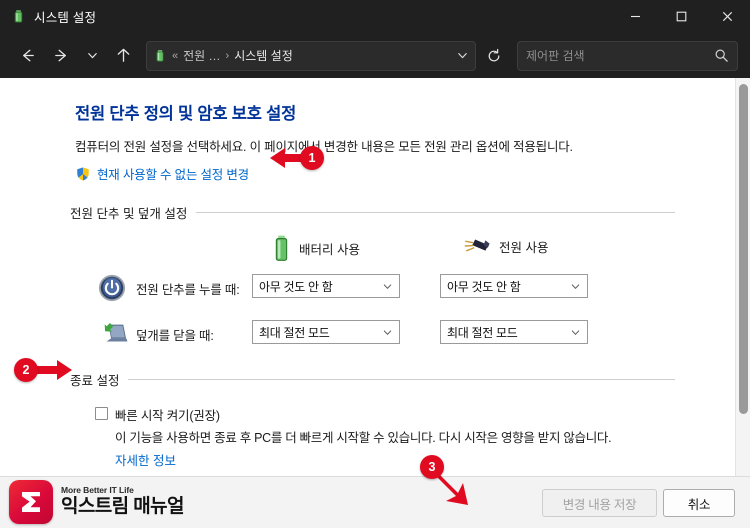 Image resolution: width=750 pixels, height=528 pixels. I want to click on column-header-plugged-label: 전원 사용, so click(524, 247).